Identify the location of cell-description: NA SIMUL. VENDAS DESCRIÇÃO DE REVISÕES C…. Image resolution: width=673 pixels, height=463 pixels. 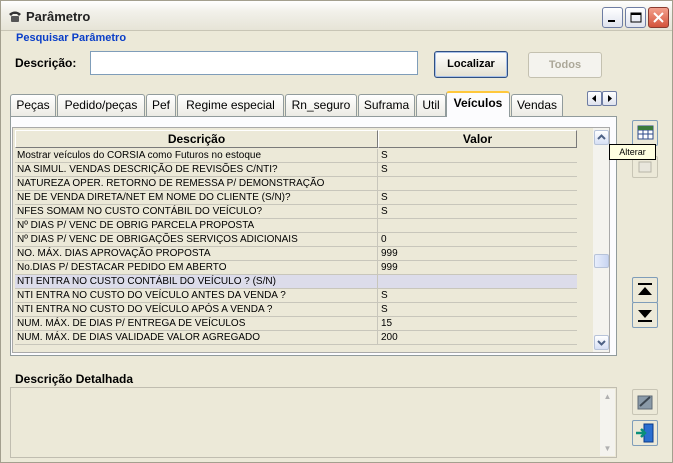
(196, 170).